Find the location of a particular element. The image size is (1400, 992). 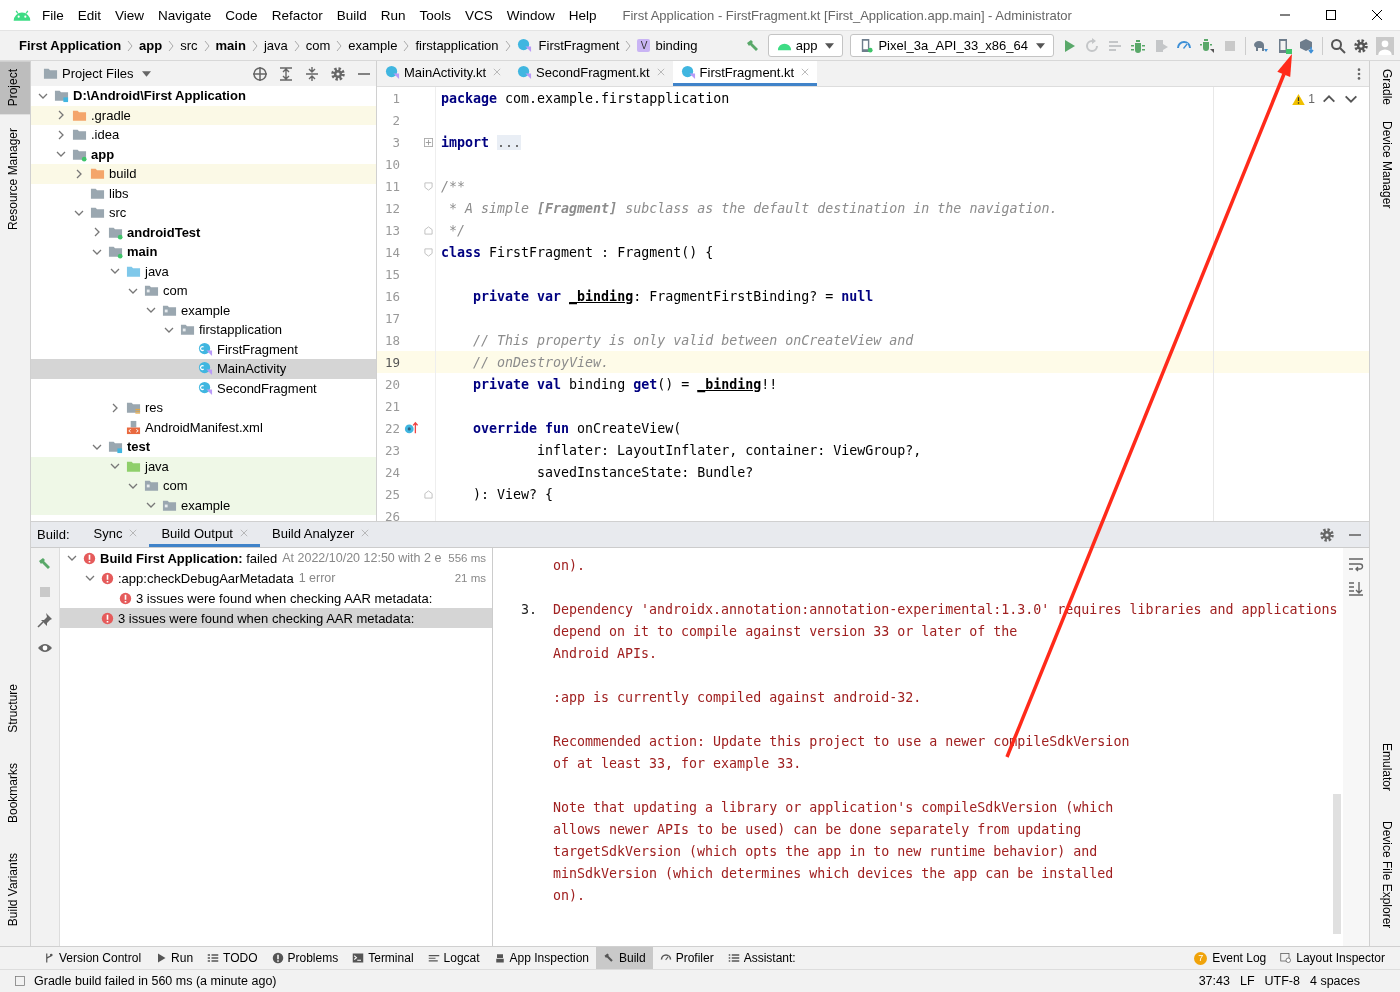

editor-tab: MainActivity.kt is located at coordinates (443, 73).